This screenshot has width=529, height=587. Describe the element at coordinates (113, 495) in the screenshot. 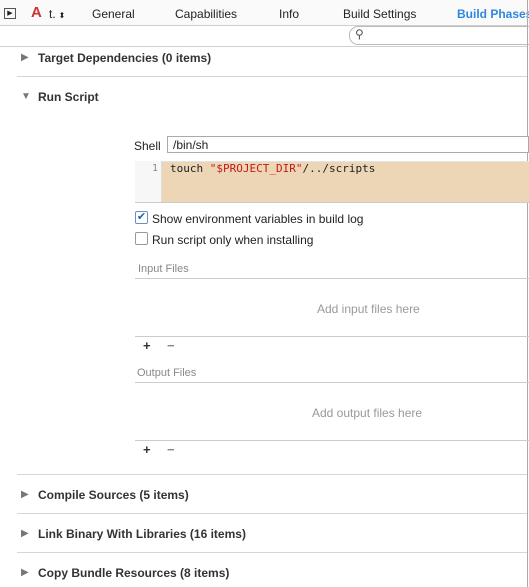

I see `phase-compile-sources: Compile Sources (5 items)` at that location.